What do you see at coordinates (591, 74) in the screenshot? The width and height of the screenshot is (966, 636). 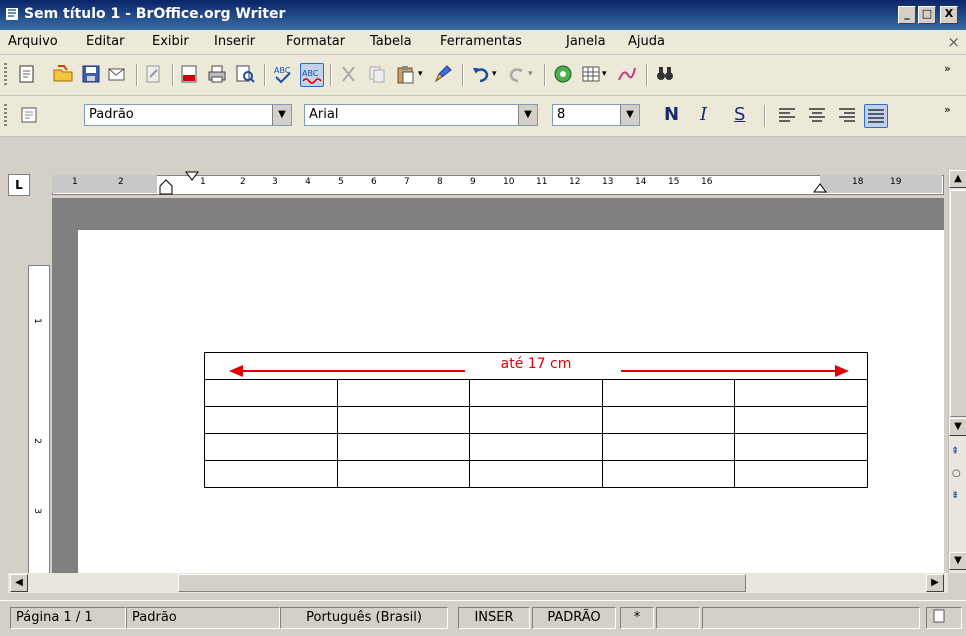 I see `table-insert-icon` at bounding box center [591, 74].